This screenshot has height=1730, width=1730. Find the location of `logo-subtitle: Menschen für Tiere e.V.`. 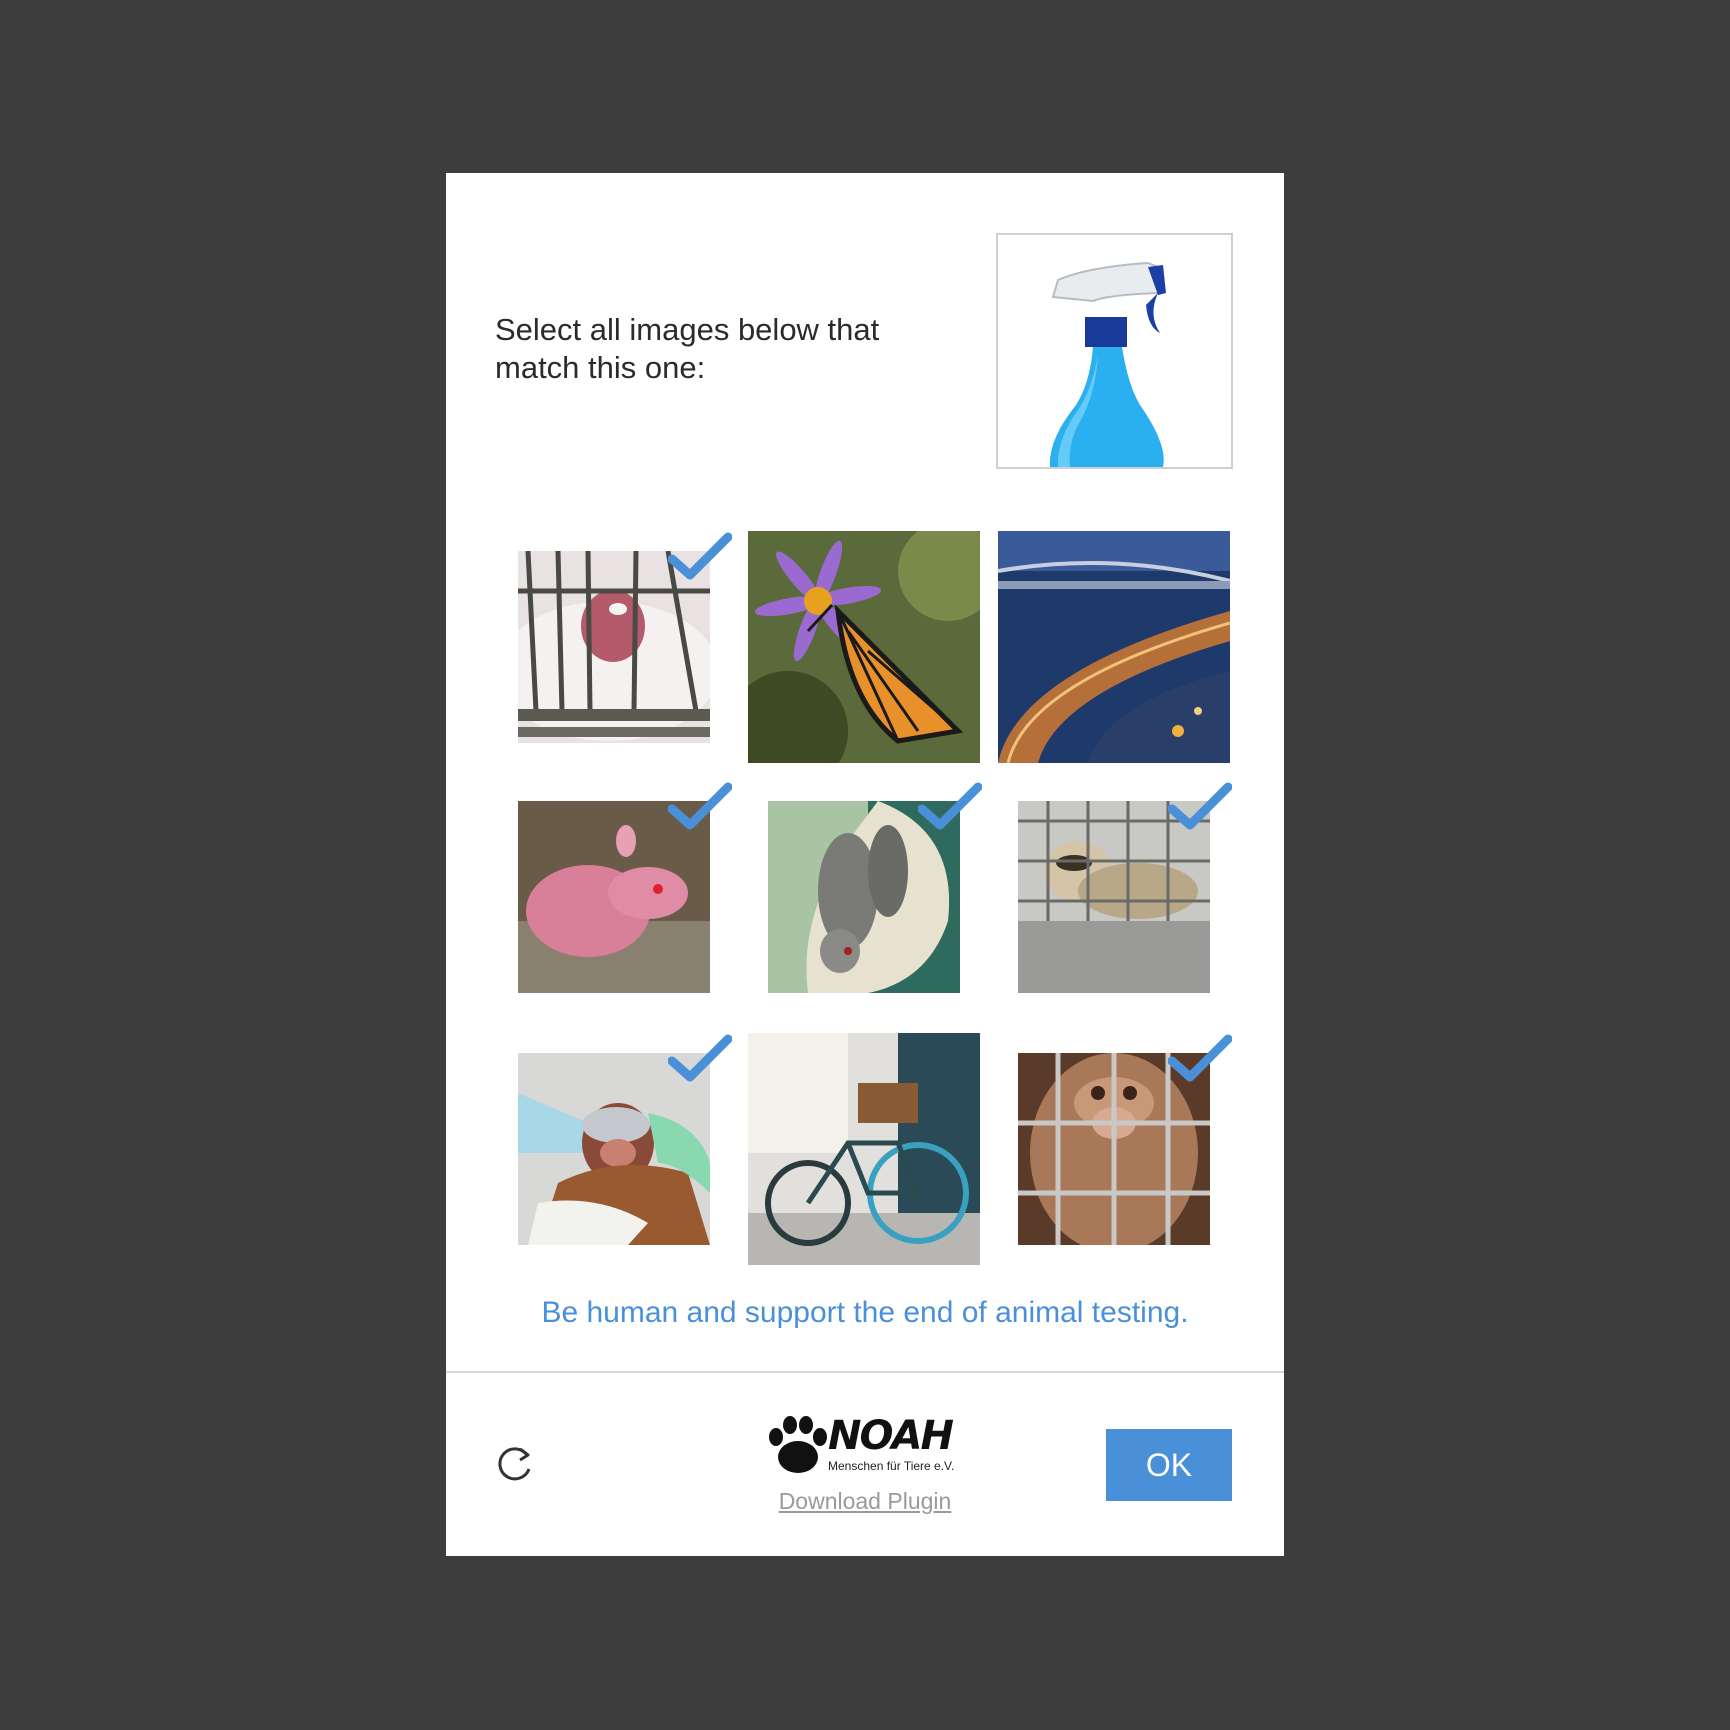

logo-subtitle: Menschen für Tiere e.V. is located at coordinates (891, 1466).